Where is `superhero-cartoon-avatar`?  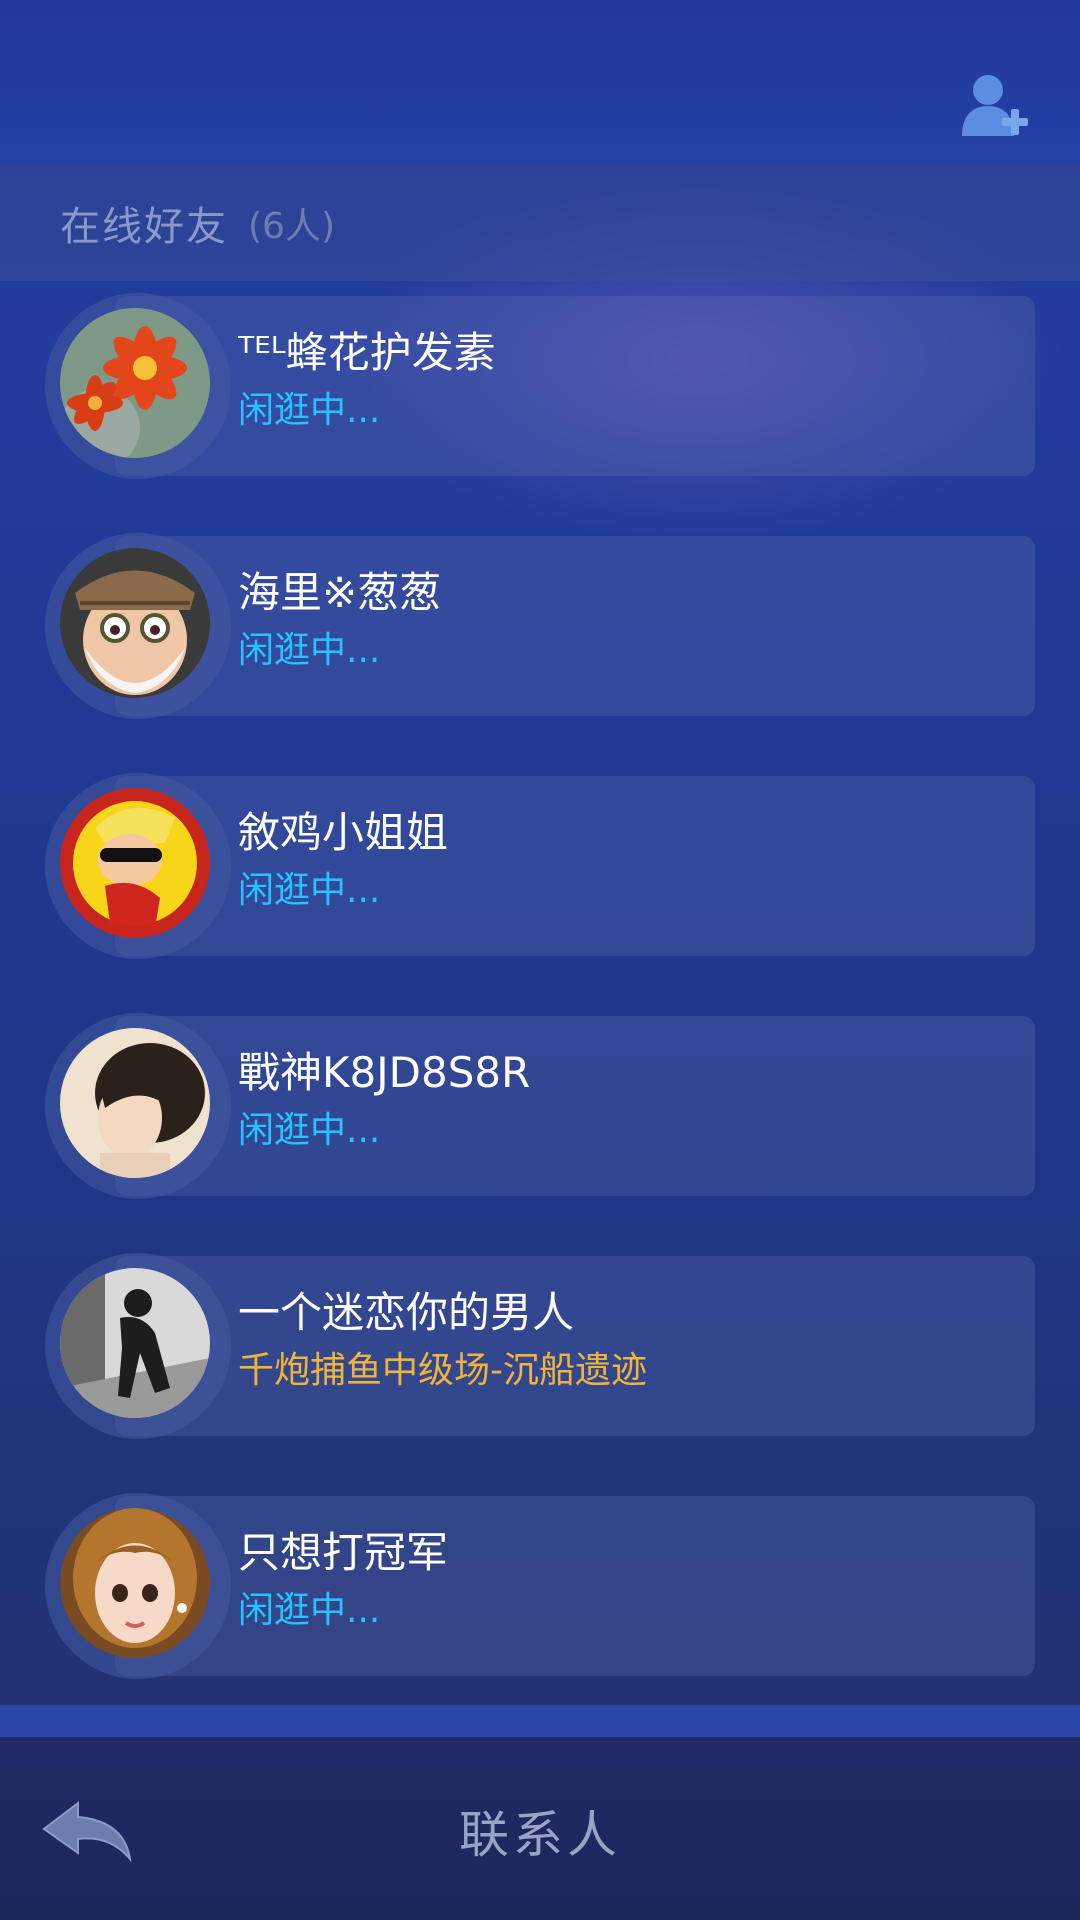
superhero-cartoon-avatar is located at coordinates (135, 863).